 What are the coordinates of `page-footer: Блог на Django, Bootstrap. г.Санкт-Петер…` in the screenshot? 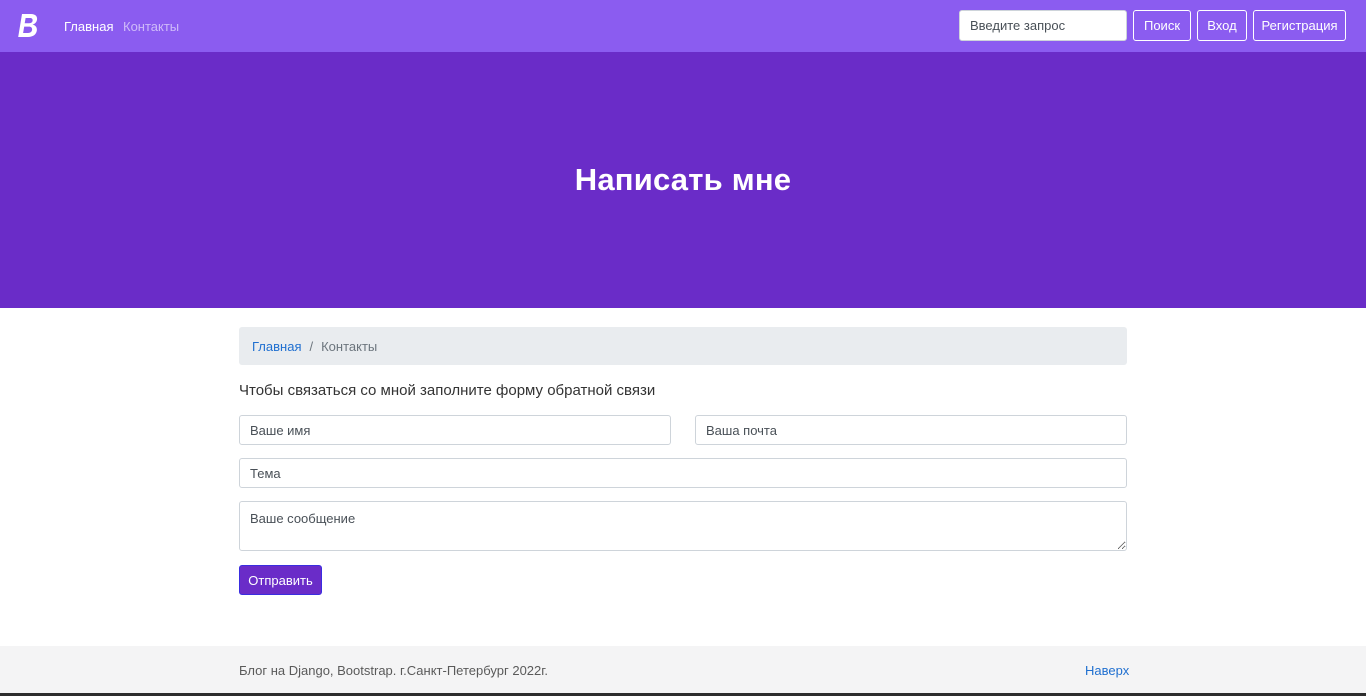 It's located at (683, 671).